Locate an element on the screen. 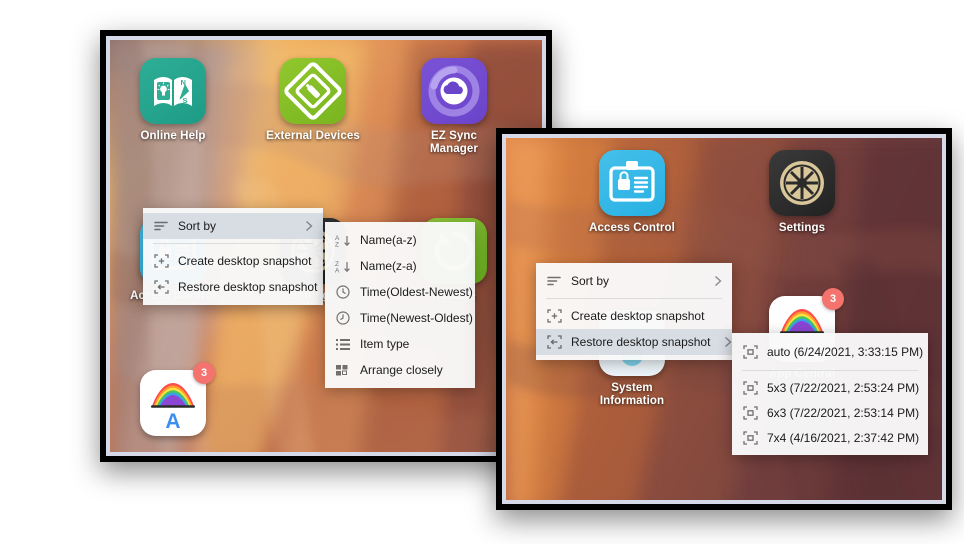  ez-sync-manager-icon is located at coordinates (454, 91).